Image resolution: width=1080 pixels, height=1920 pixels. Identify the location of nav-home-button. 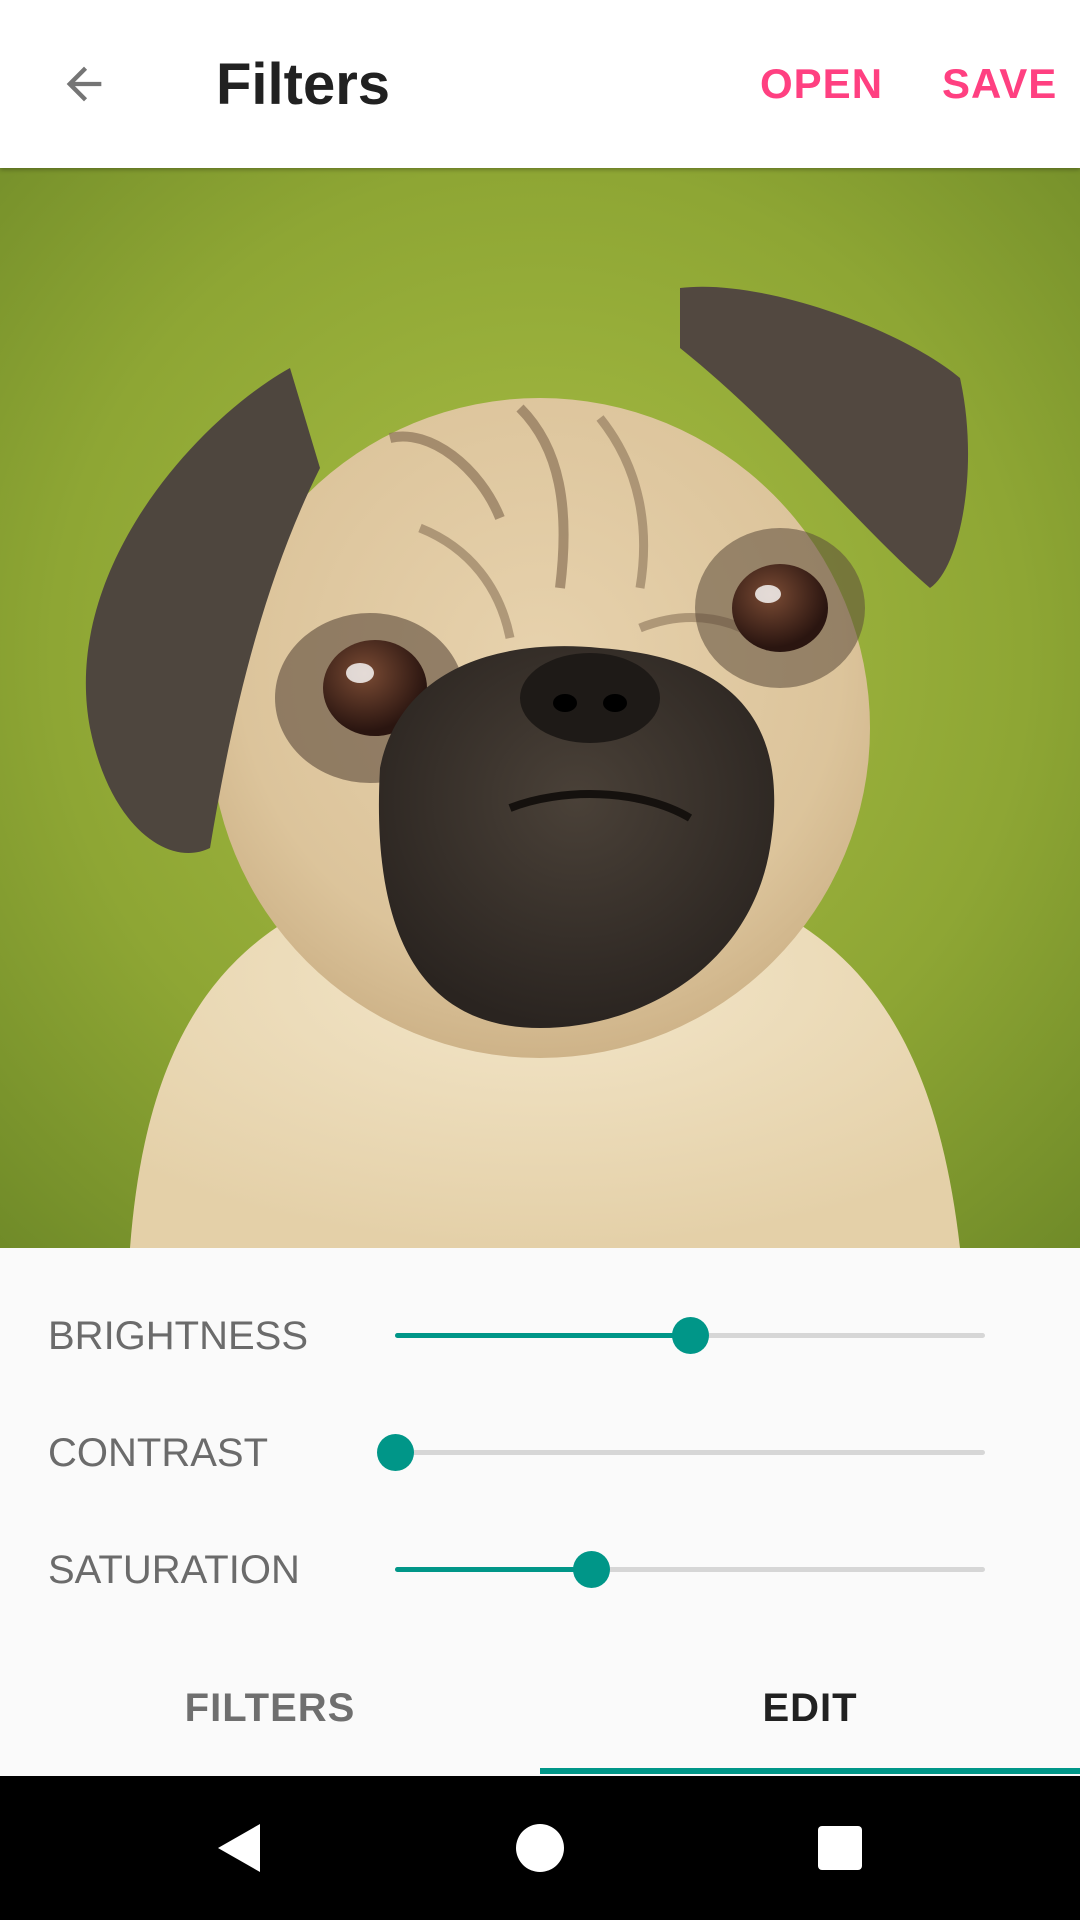
(540, 1848).